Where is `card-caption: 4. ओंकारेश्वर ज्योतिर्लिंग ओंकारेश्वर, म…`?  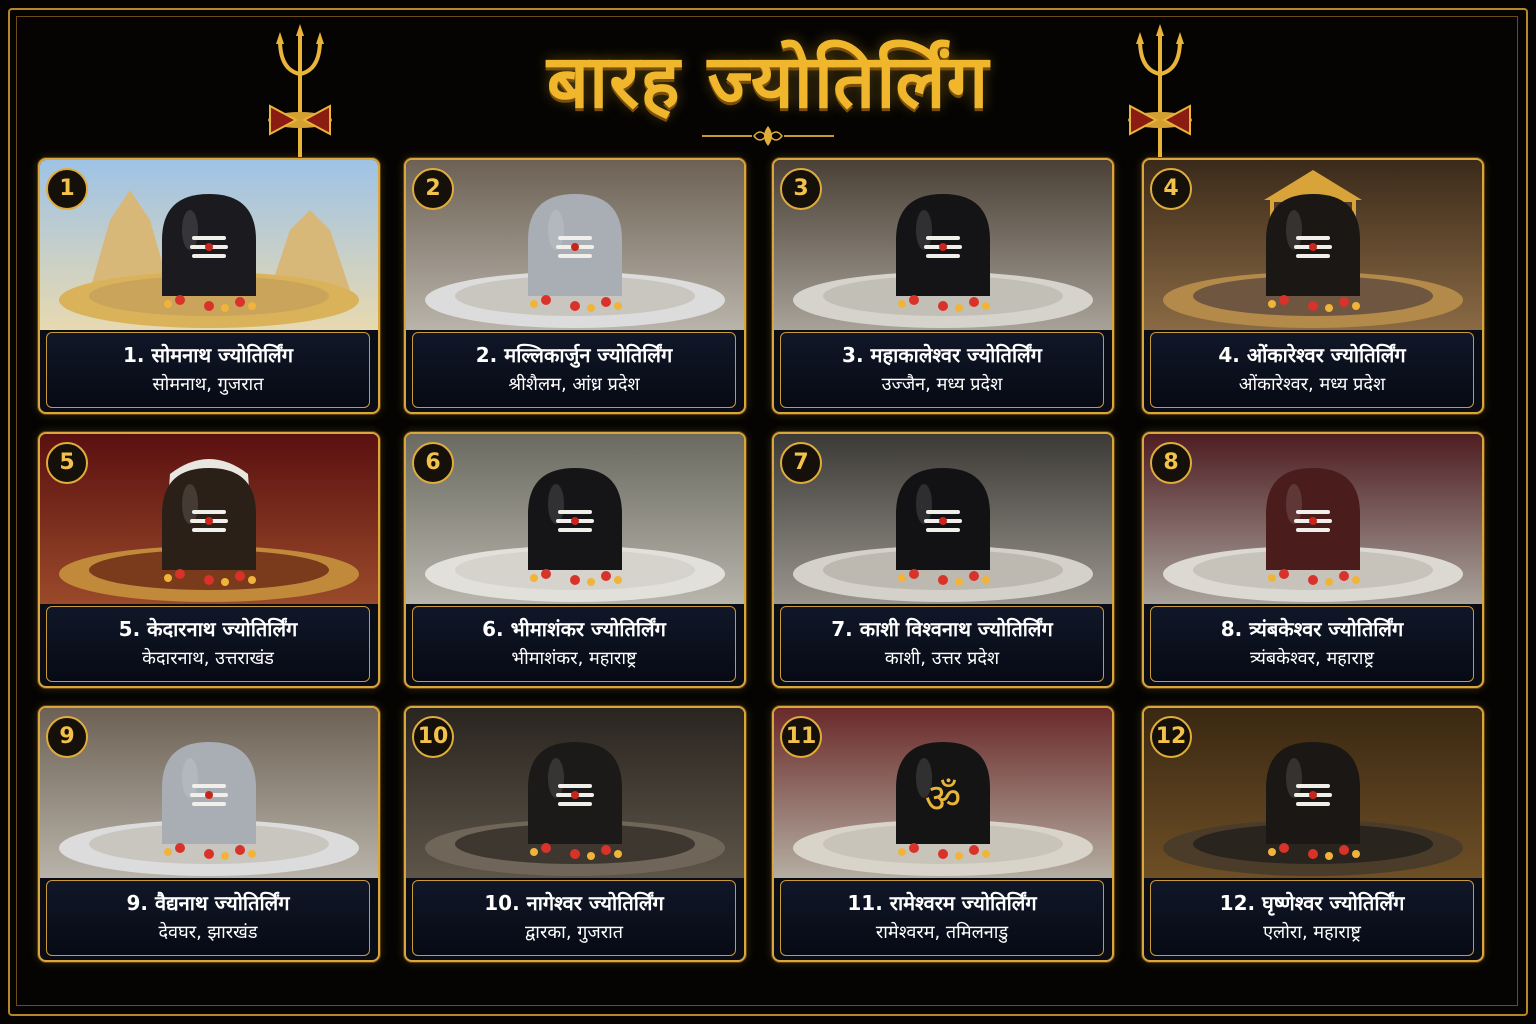
card-caption: 4. ओंकारेश्वर ज्योतिर्लिंग ओंकारेश्वर, म… is located at coordinates (1312, 370).